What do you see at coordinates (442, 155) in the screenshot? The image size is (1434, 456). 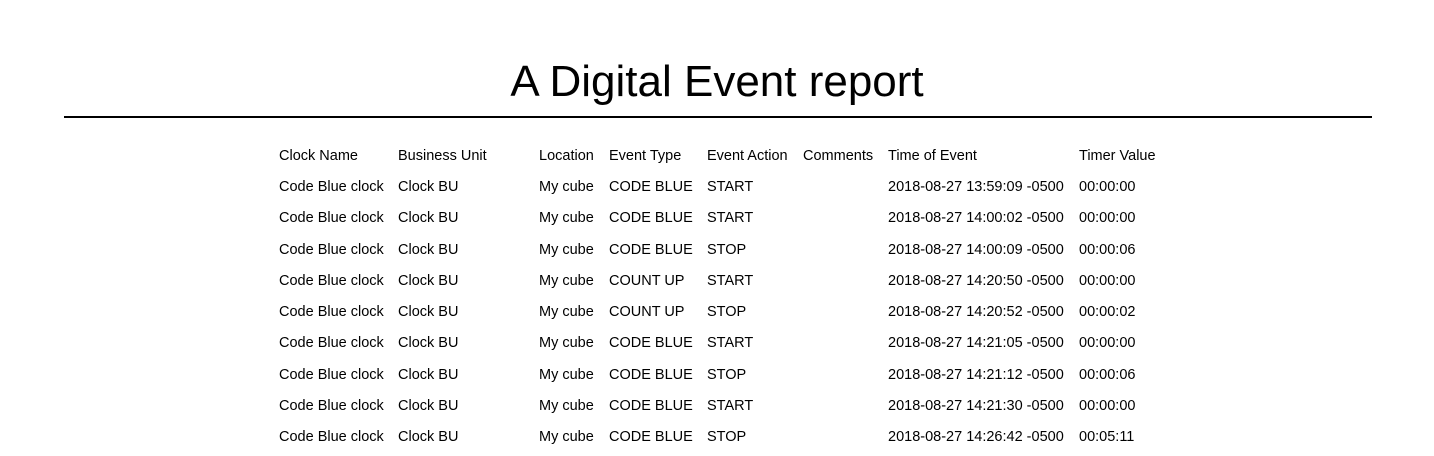 I see `header-business-unit: Business Unit` at bounding box center [442, 155].